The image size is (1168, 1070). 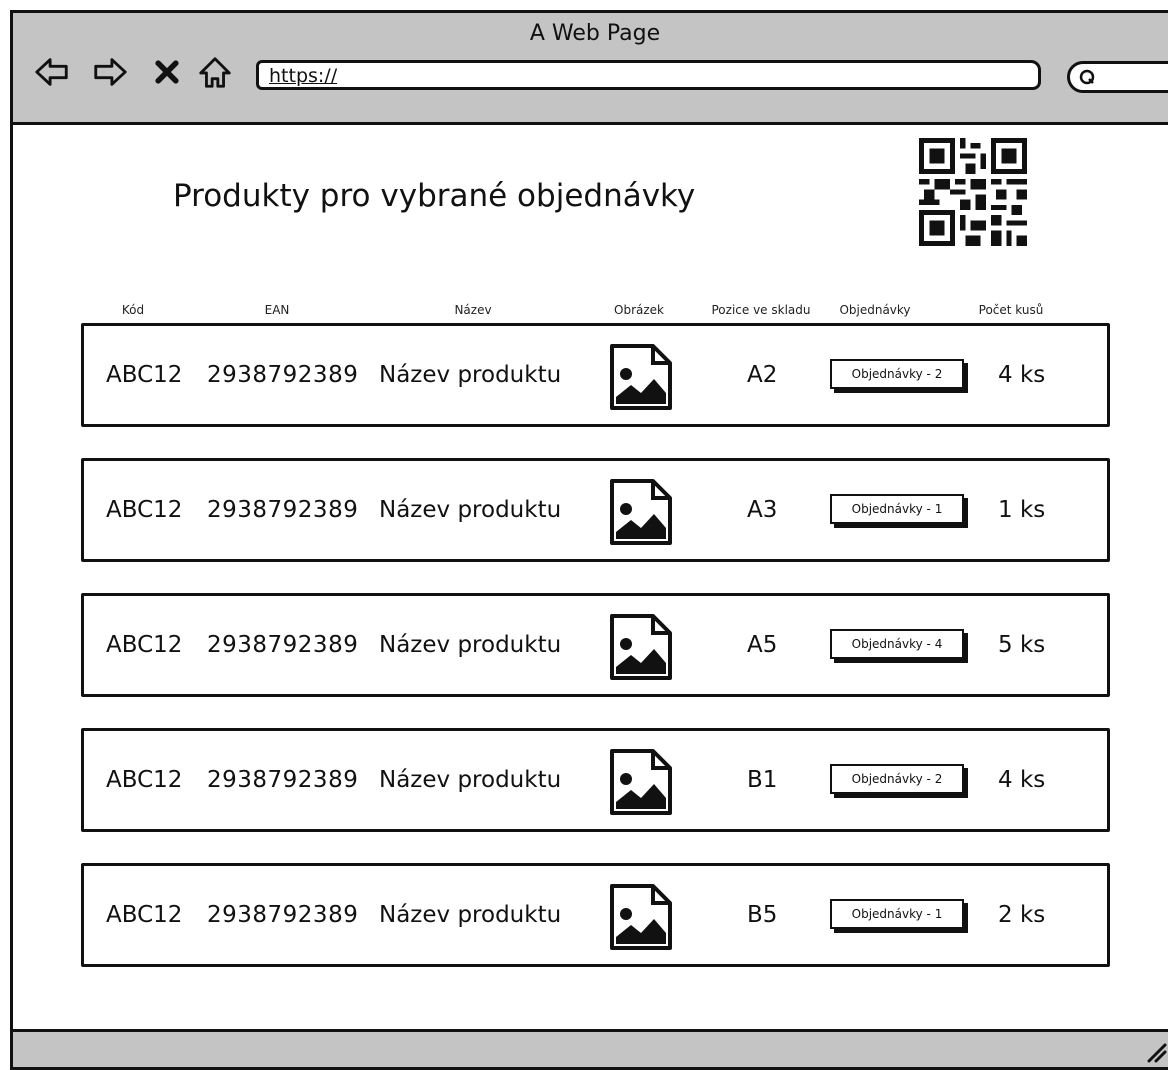 I want to click on column-header-obrazek: Obrázek, so click(x=639, y=310).